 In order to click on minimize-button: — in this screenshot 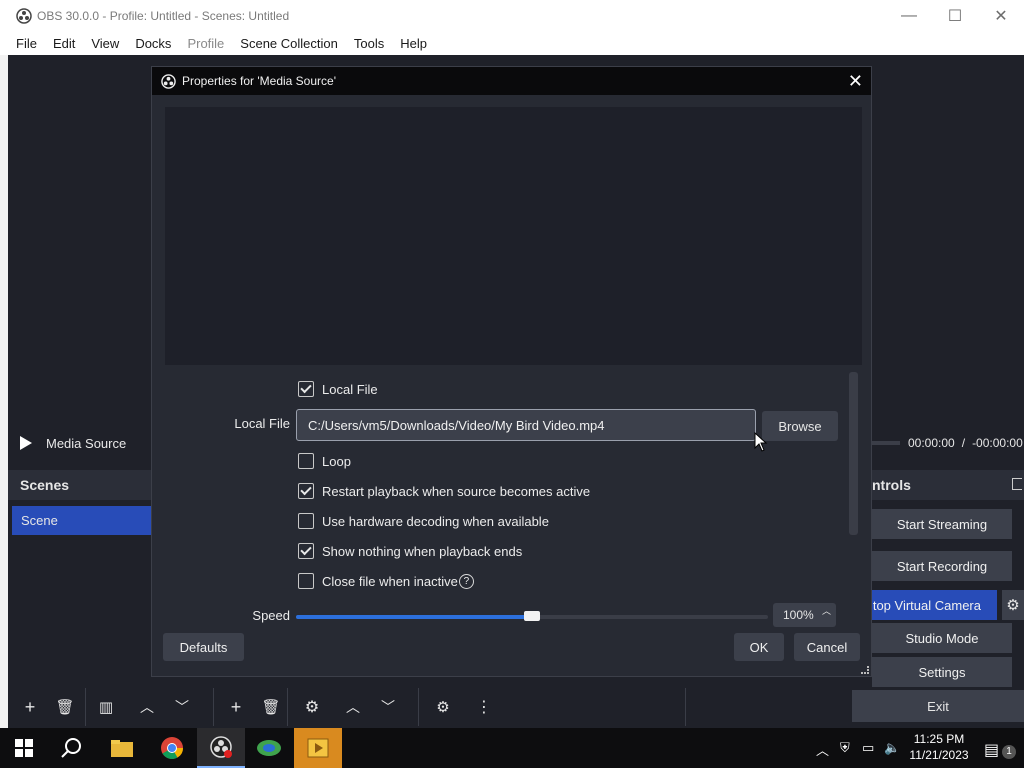, I will do `click(909, 15)`.